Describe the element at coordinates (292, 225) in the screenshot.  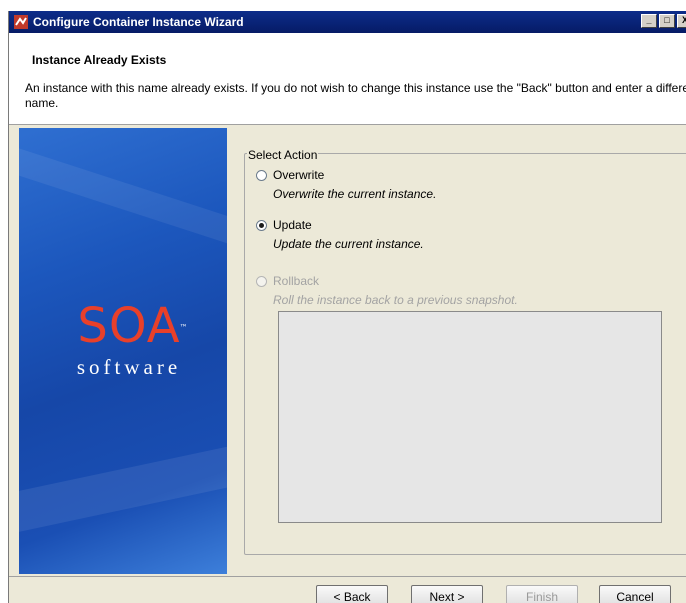
I see `update-label: Update` at that location.